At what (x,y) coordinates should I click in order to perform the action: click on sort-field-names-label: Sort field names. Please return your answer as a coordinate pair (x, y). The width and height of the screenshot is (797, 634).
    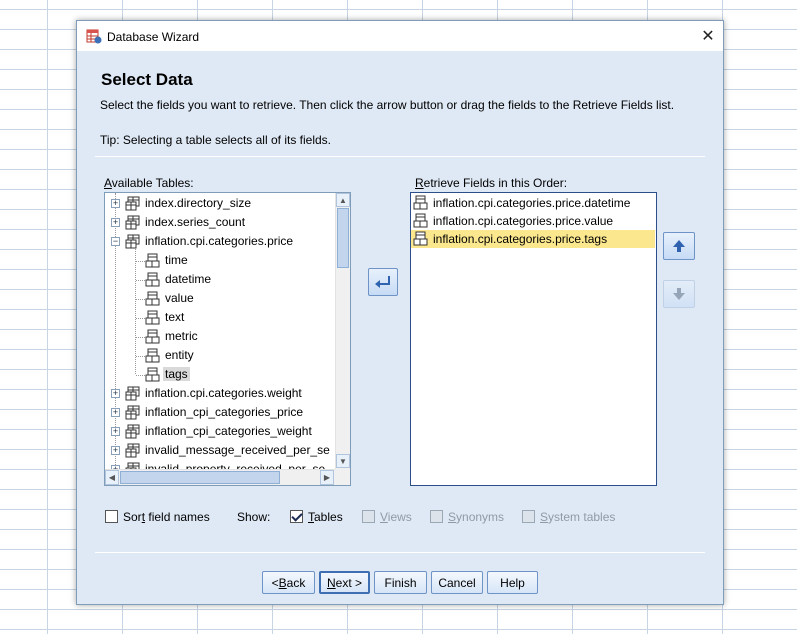
    Looking at the image, I should click on (166, 517).